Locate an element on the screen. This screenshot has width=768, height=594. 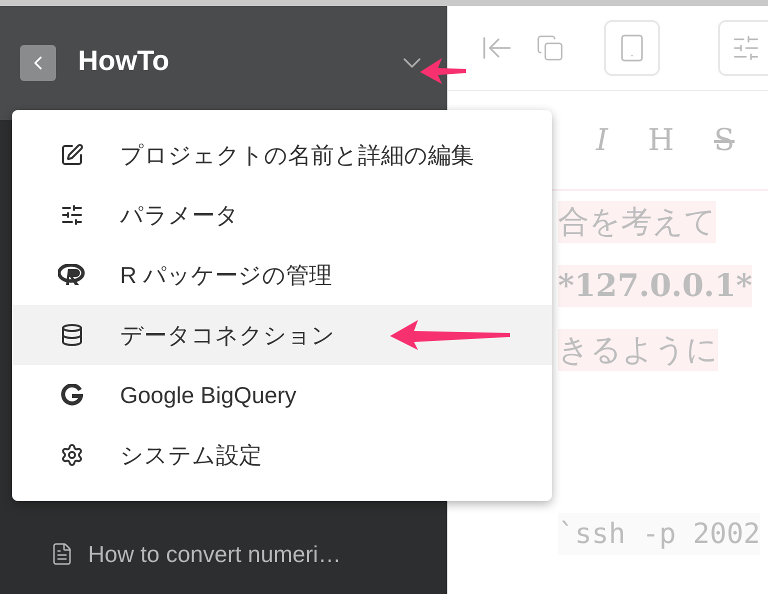
settings-button is located at coordinates (743, 48).